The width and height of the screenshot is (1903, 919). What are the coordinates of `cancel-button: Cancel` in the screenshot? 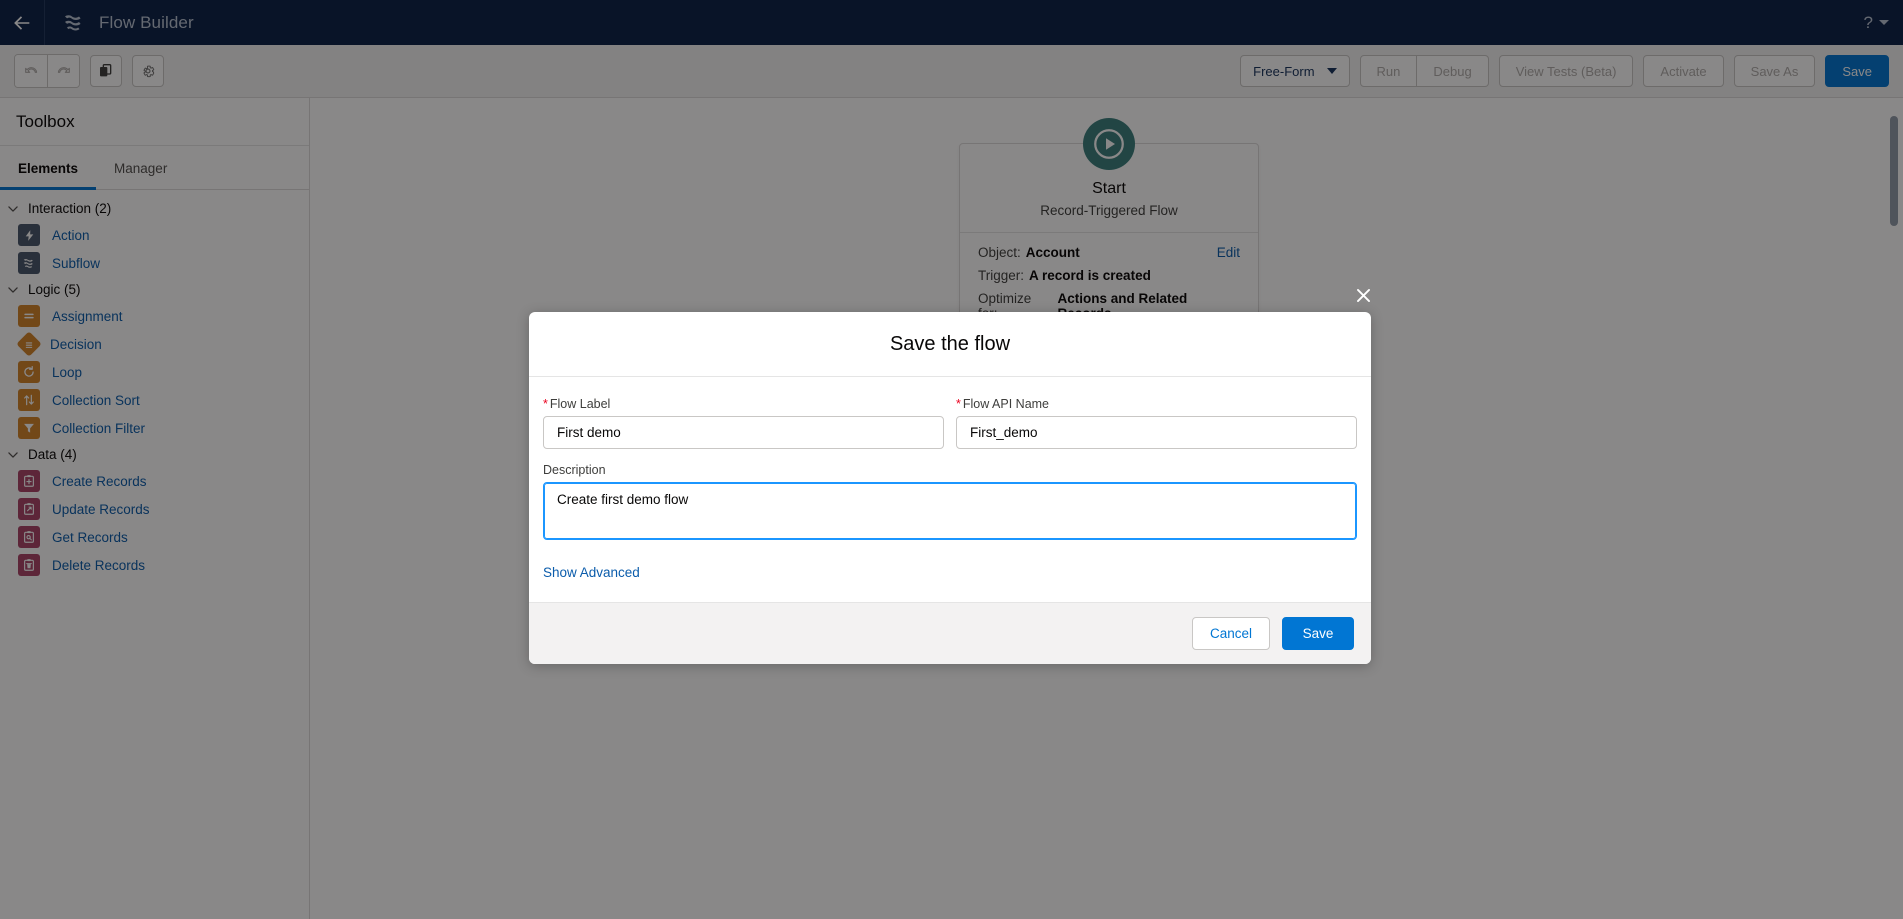 It's located at (1230, 633).